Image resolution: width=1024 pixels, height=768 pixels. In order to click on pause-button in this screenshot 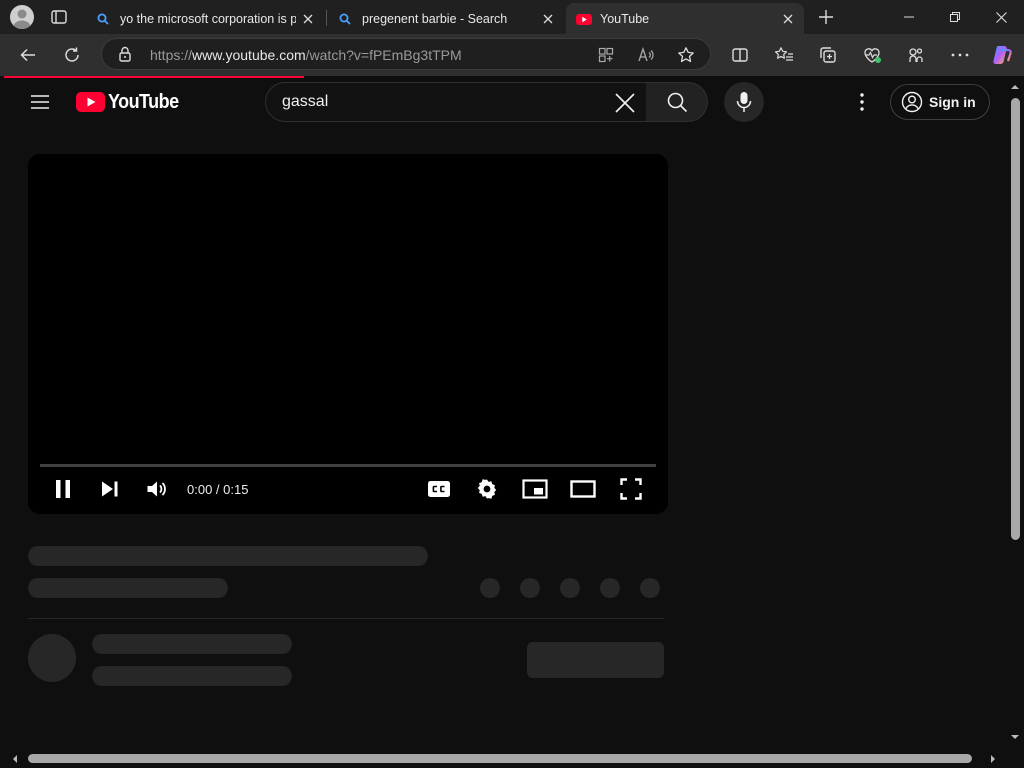, I will do `click(63, 489)`.